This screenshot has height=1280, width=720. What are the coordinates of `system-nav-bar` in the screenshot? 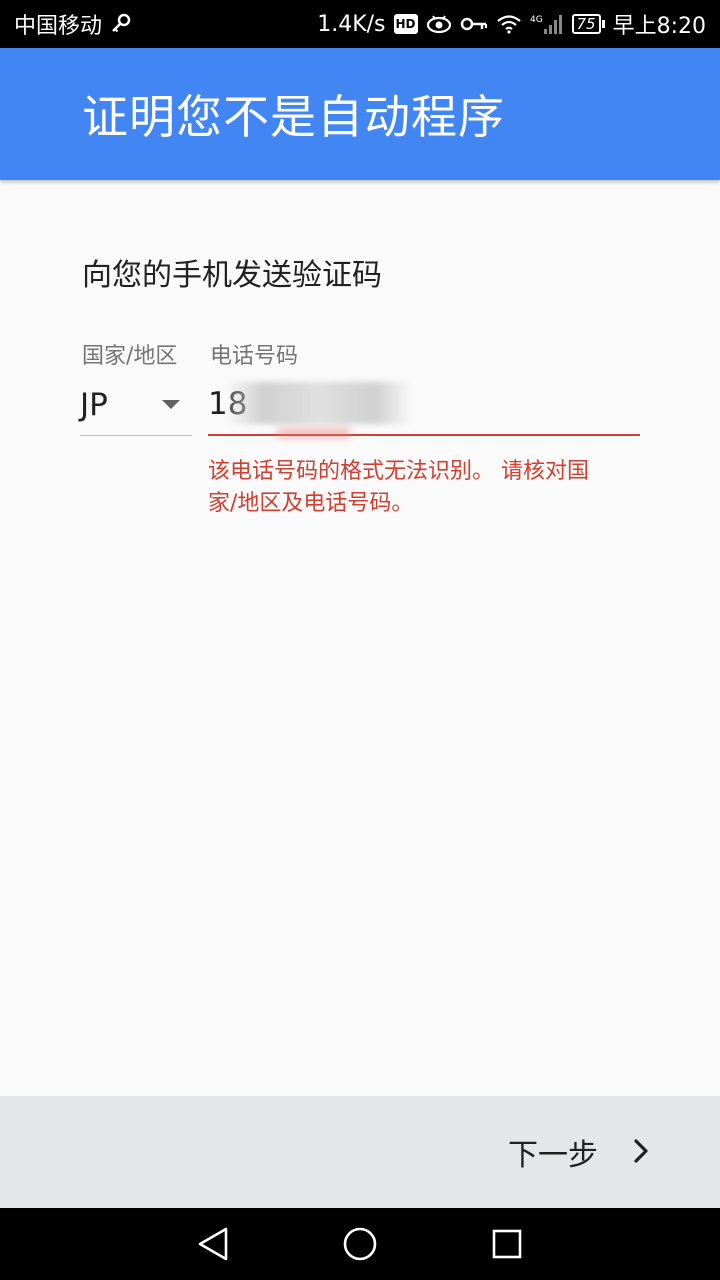 It's located at (360, 1244).